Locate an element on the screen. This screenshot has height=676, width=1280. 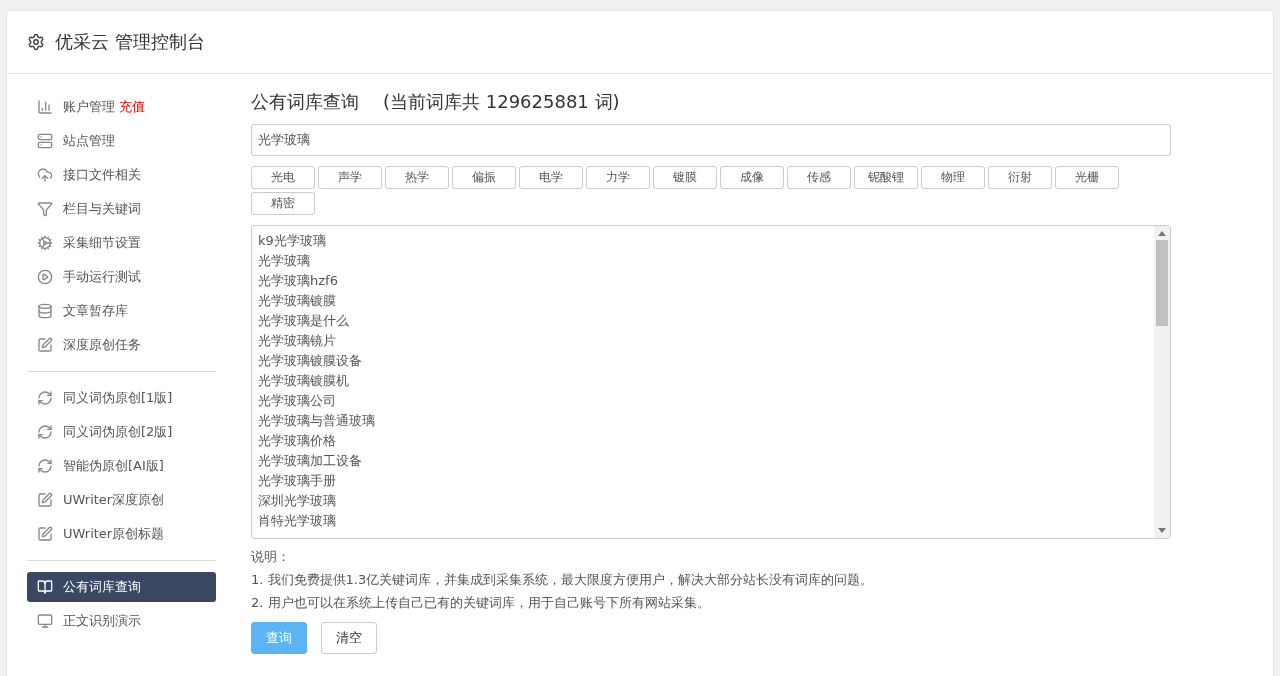
tag-button: 光栅 is located at coordinates (1087, 177).